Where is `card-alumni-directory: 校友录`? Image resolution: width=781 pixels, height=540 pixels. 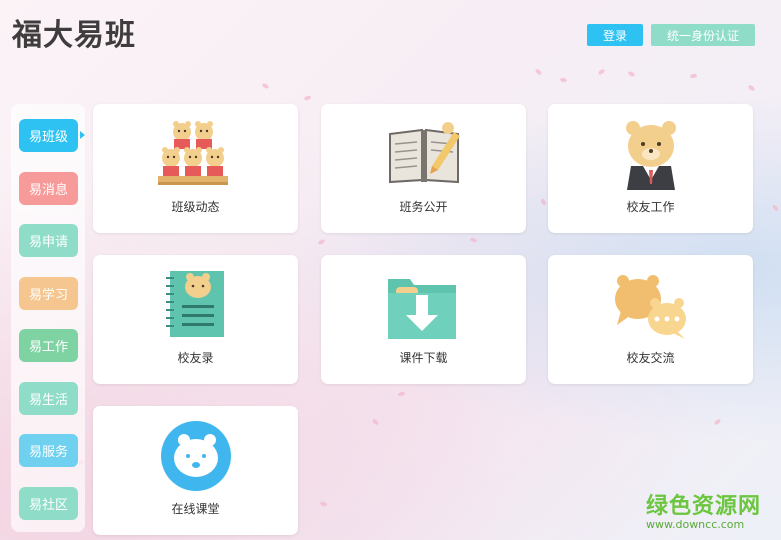
card-alumni-directory: 校友录 is located at coordinates (195, 319).